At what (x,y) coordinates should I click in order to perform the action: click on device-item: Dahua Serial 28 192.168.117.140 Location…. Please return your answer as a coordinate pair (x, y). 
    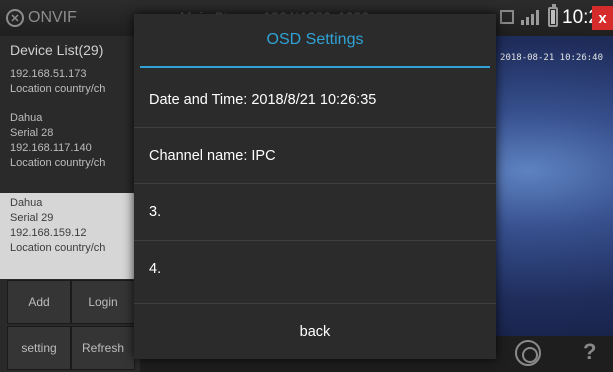
    Looking at the image, I should click on (70, 149).